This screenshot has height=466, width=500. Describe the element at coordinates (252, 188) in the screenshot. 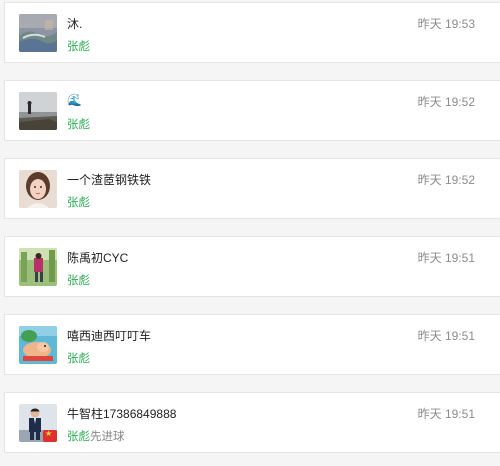

I see `list-item: 一个渣茝钢铁铁 张彪 昨天 19:52` at that location.